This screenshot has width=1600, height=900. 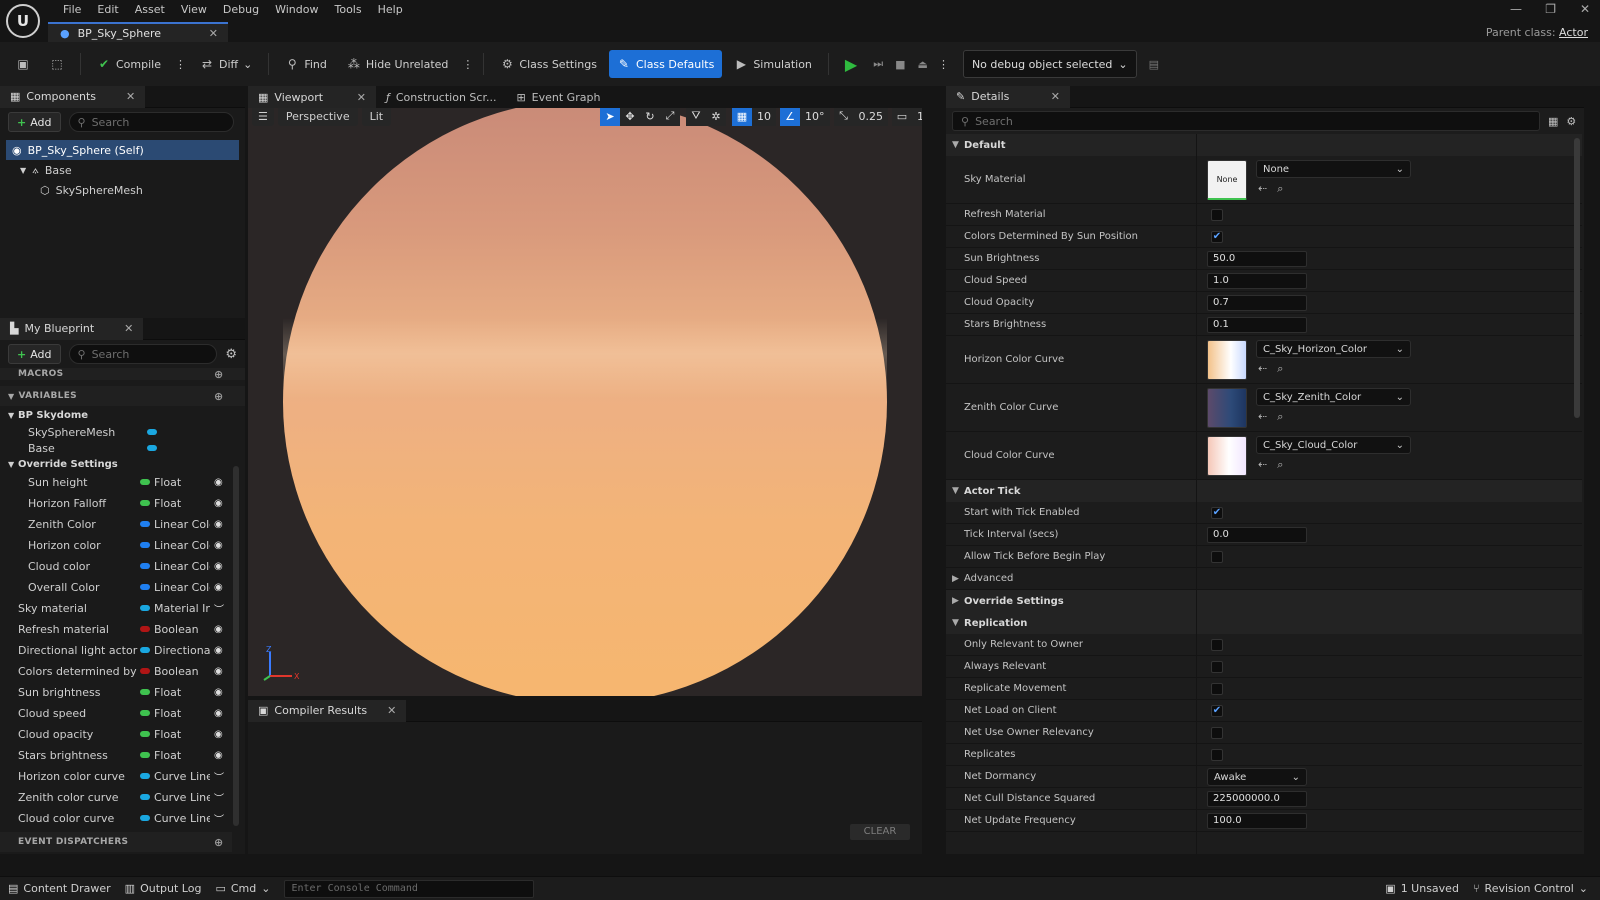 I want to click on my-blueprint-search-input: ⚲ Search, so click(x=143, y=354).